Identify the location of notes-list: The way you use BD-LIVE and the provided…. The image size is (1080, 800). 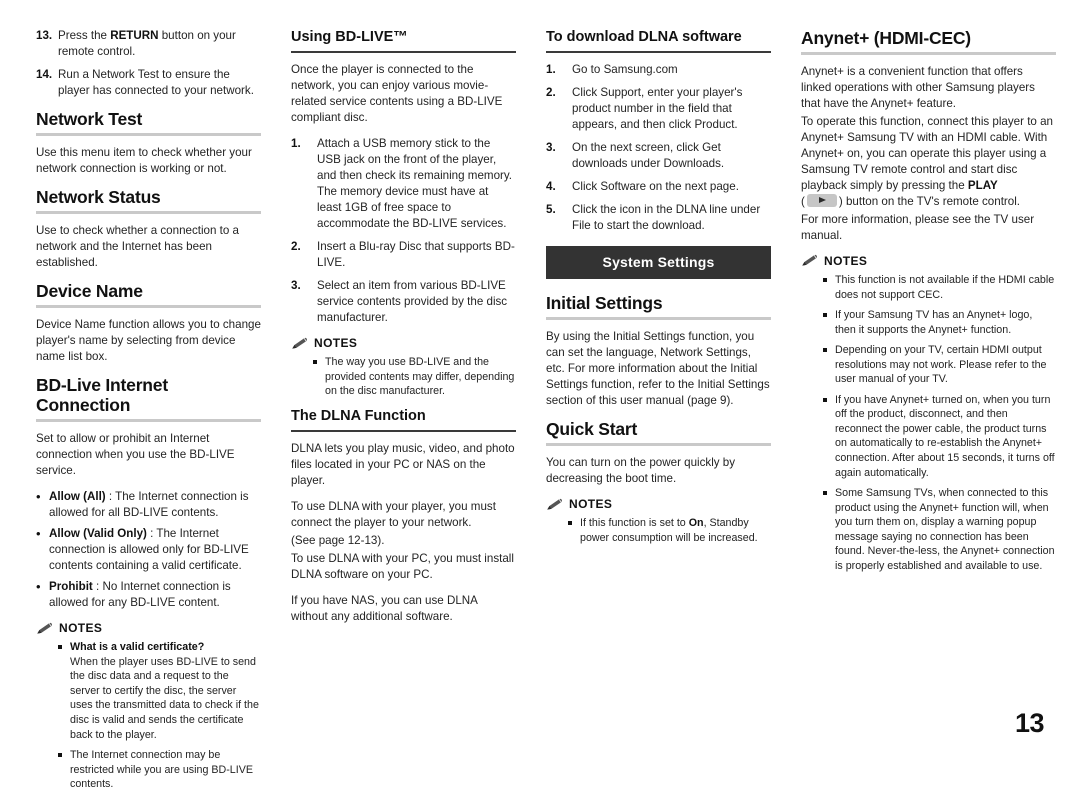
(403, 377).